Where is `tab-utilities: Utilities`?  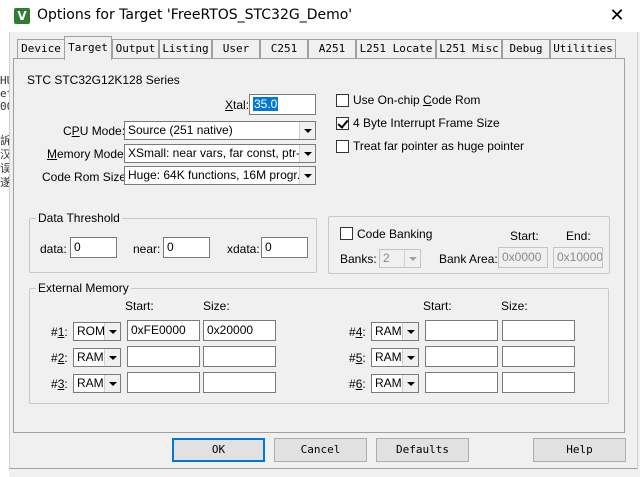
tab-utilities: Utilities is located at coordinates (583, 48).